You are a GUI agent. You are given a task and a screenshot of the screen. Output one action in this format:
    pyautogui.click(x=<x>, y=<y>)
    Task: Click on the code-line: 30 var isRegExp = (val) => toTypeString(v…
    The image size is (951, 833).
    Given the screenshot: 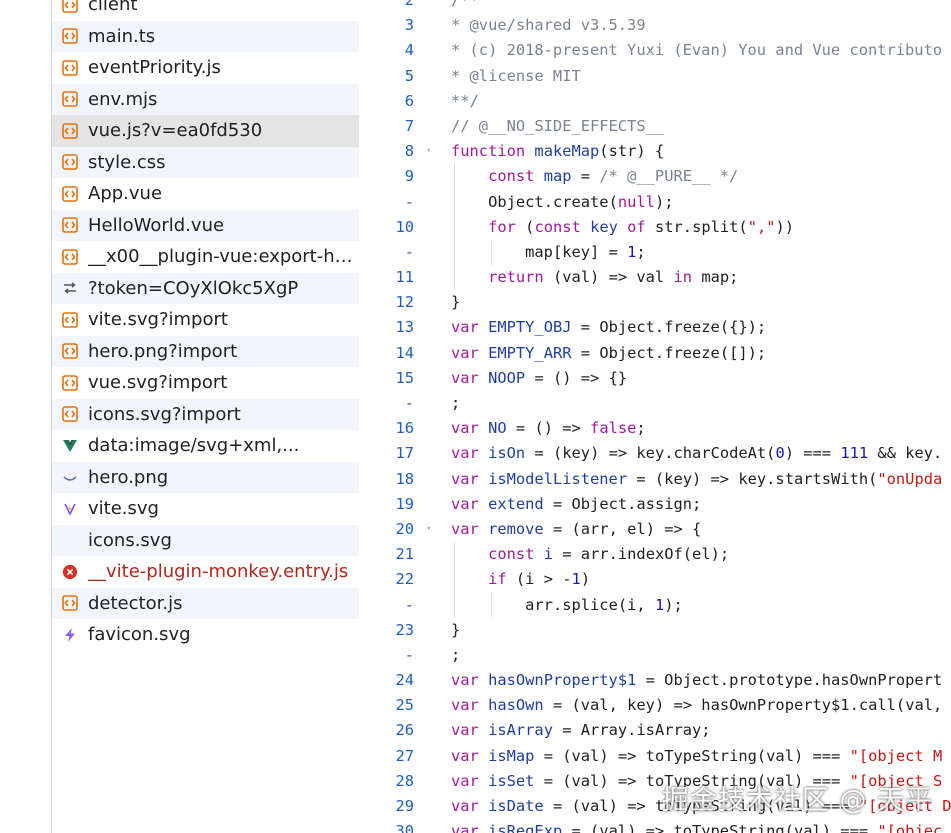 What is the action you would take?
    pyautogui.click(x=655, y=826)
    